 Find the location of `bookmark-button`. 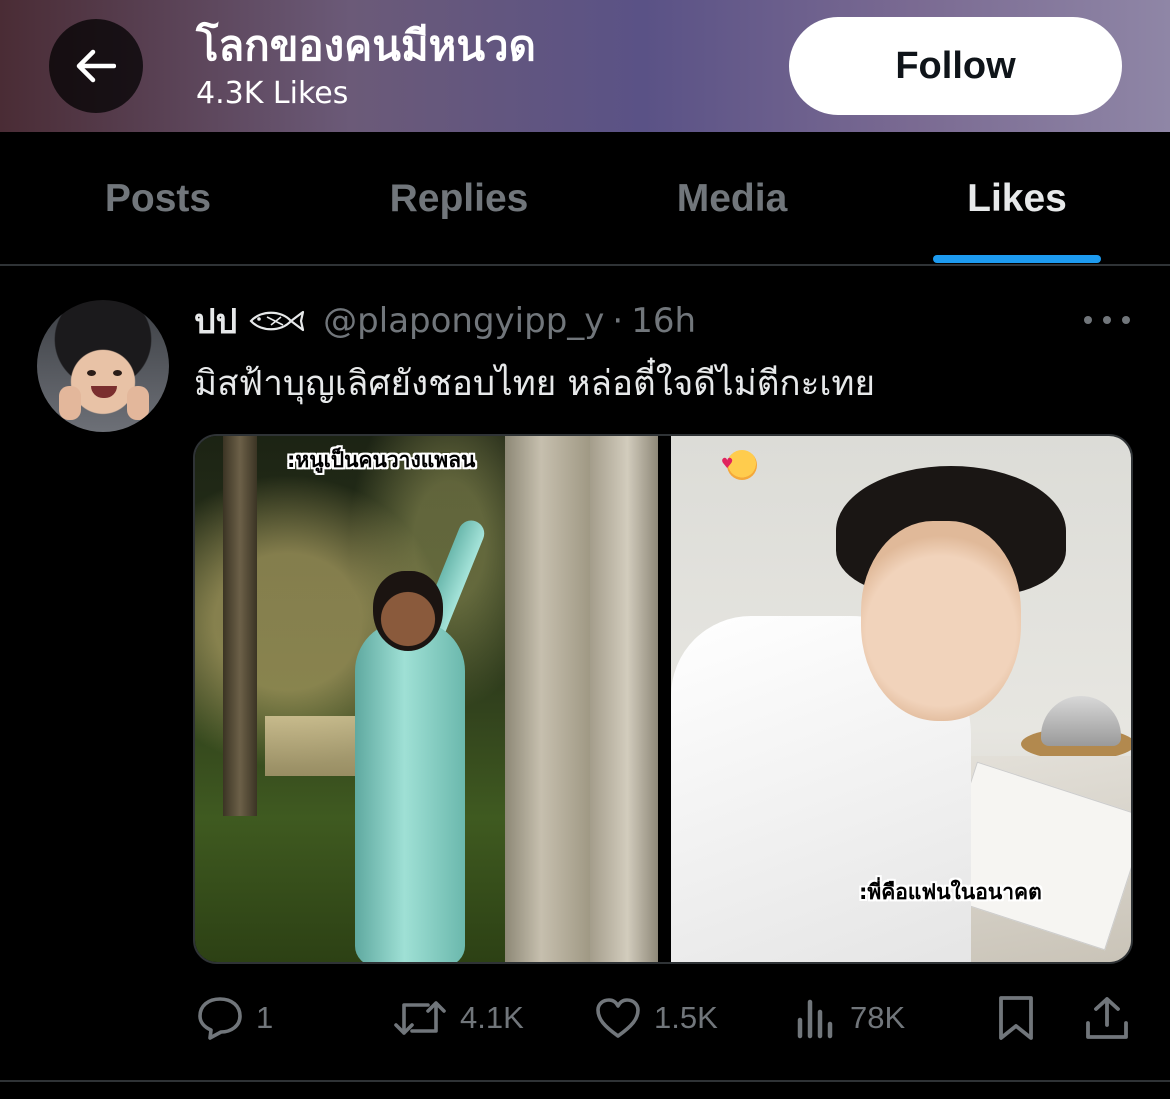

bookmark-button is located at coordinates (1016, 1018).